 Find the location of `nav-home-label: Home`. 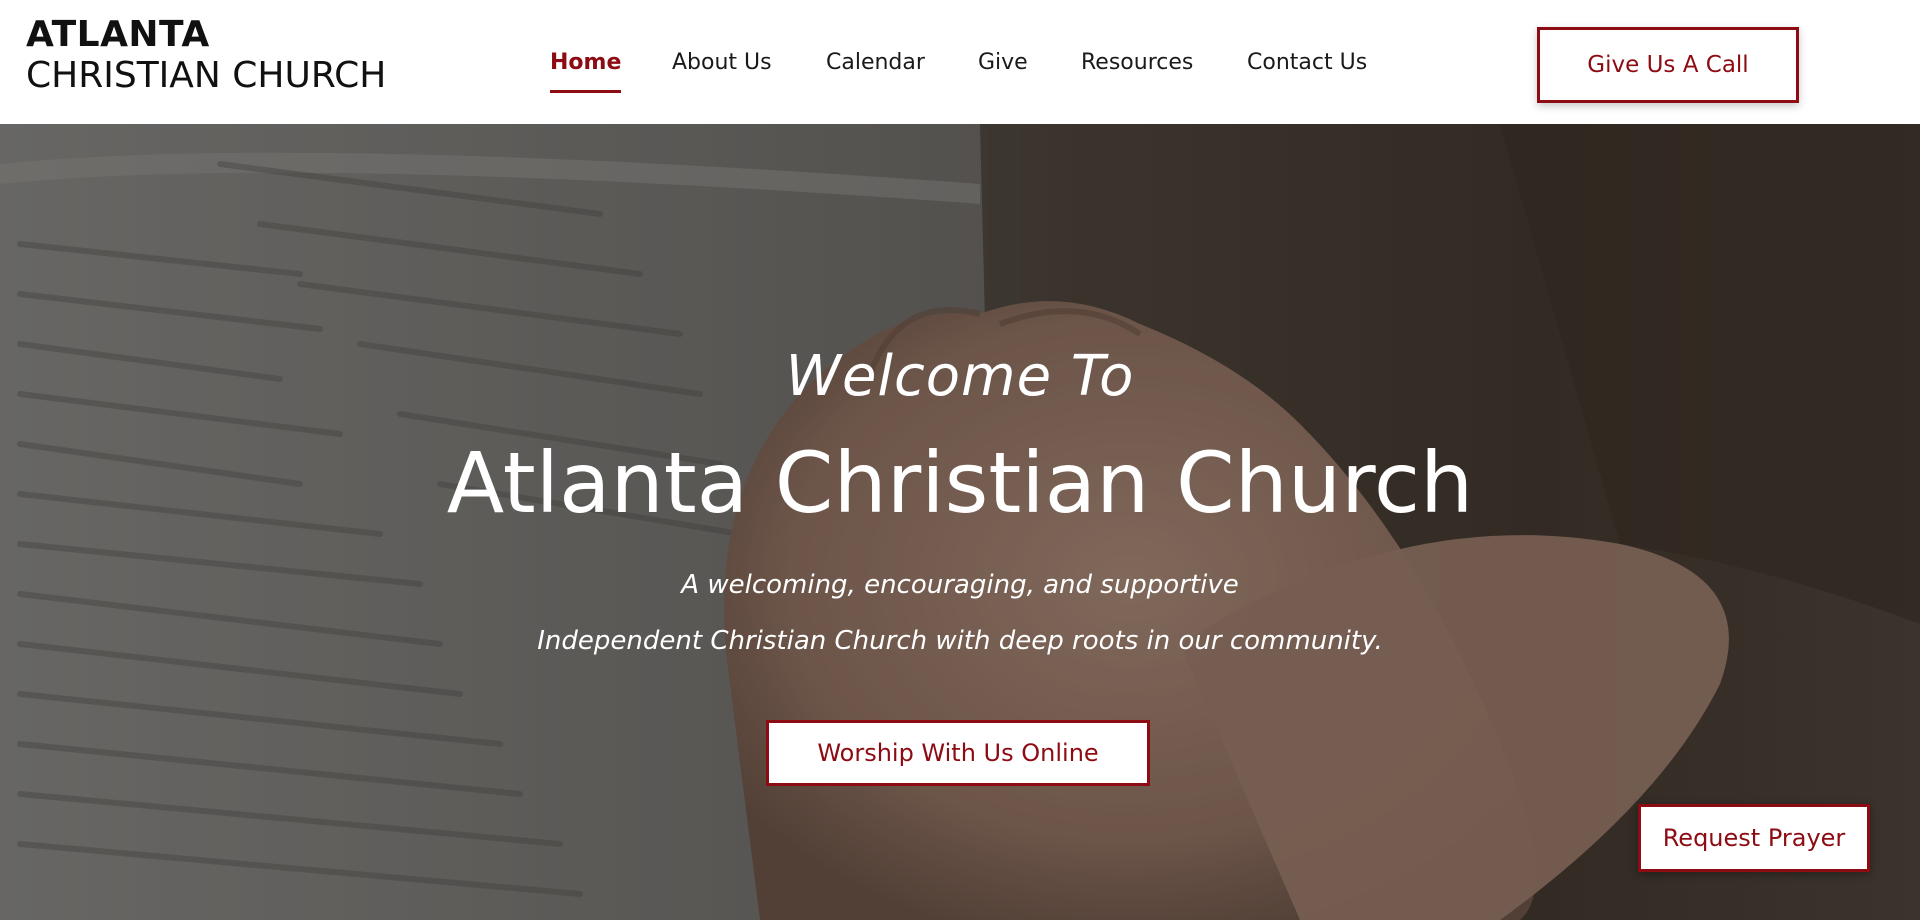

nav-home-label: Home is located at coordinates (586, 62).